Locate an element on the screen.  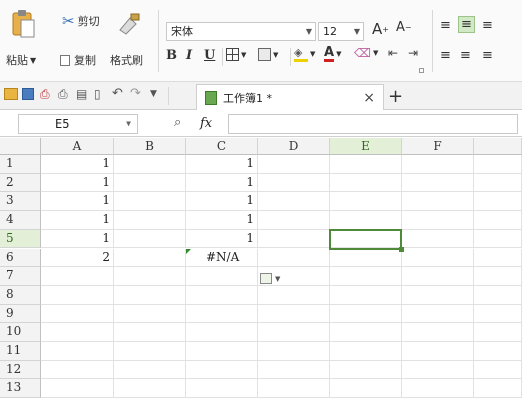
cell-F3 is located at coordinates (438, 202).